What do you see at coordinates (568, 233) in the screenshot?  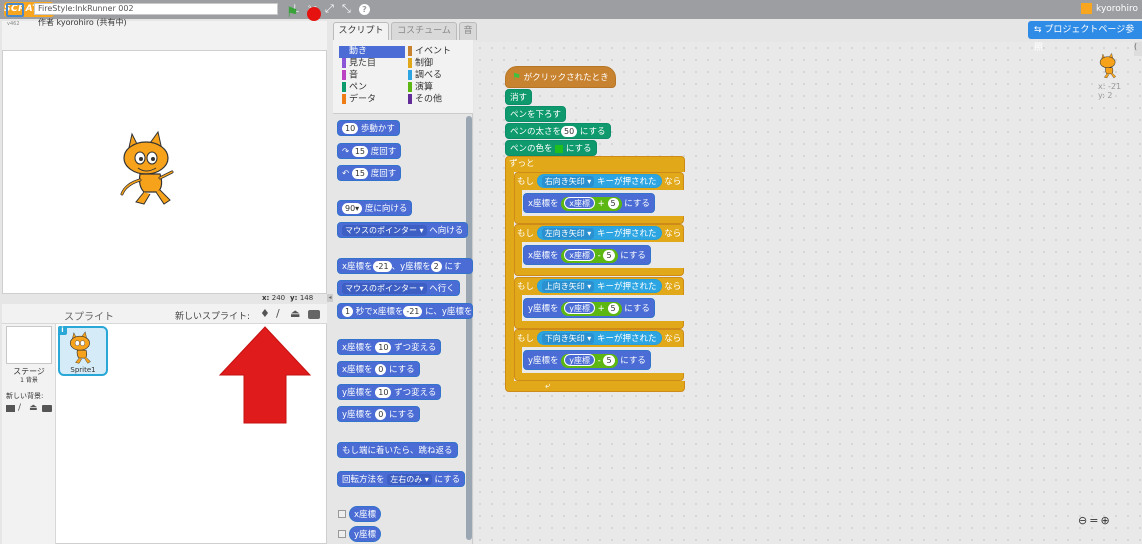 I see `key-dropdown: 左向き矢印 ▾` at bounding box center [568, 233].